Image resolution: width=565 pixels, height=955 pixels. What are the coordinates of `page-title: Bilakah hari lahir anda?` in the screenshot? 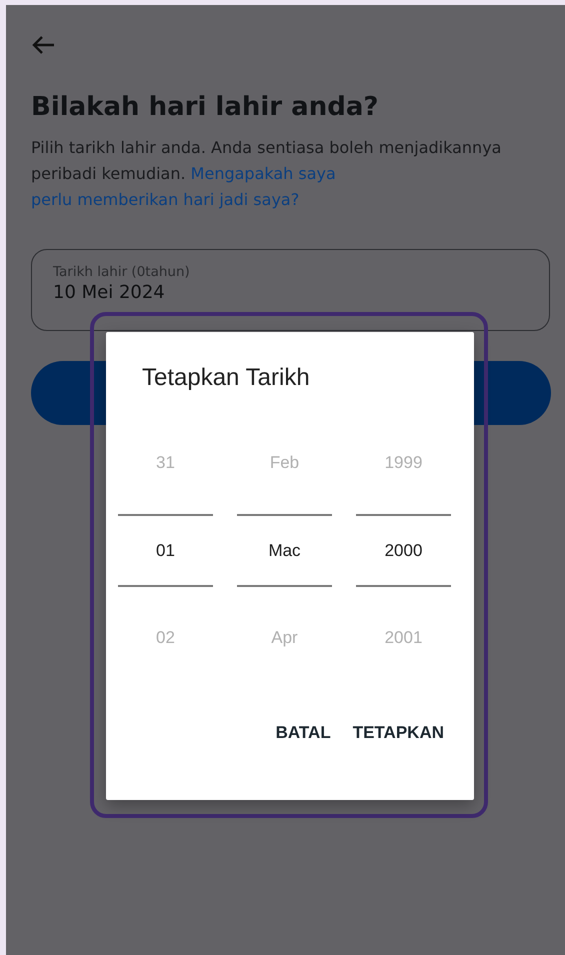 It's located at (205, 107).